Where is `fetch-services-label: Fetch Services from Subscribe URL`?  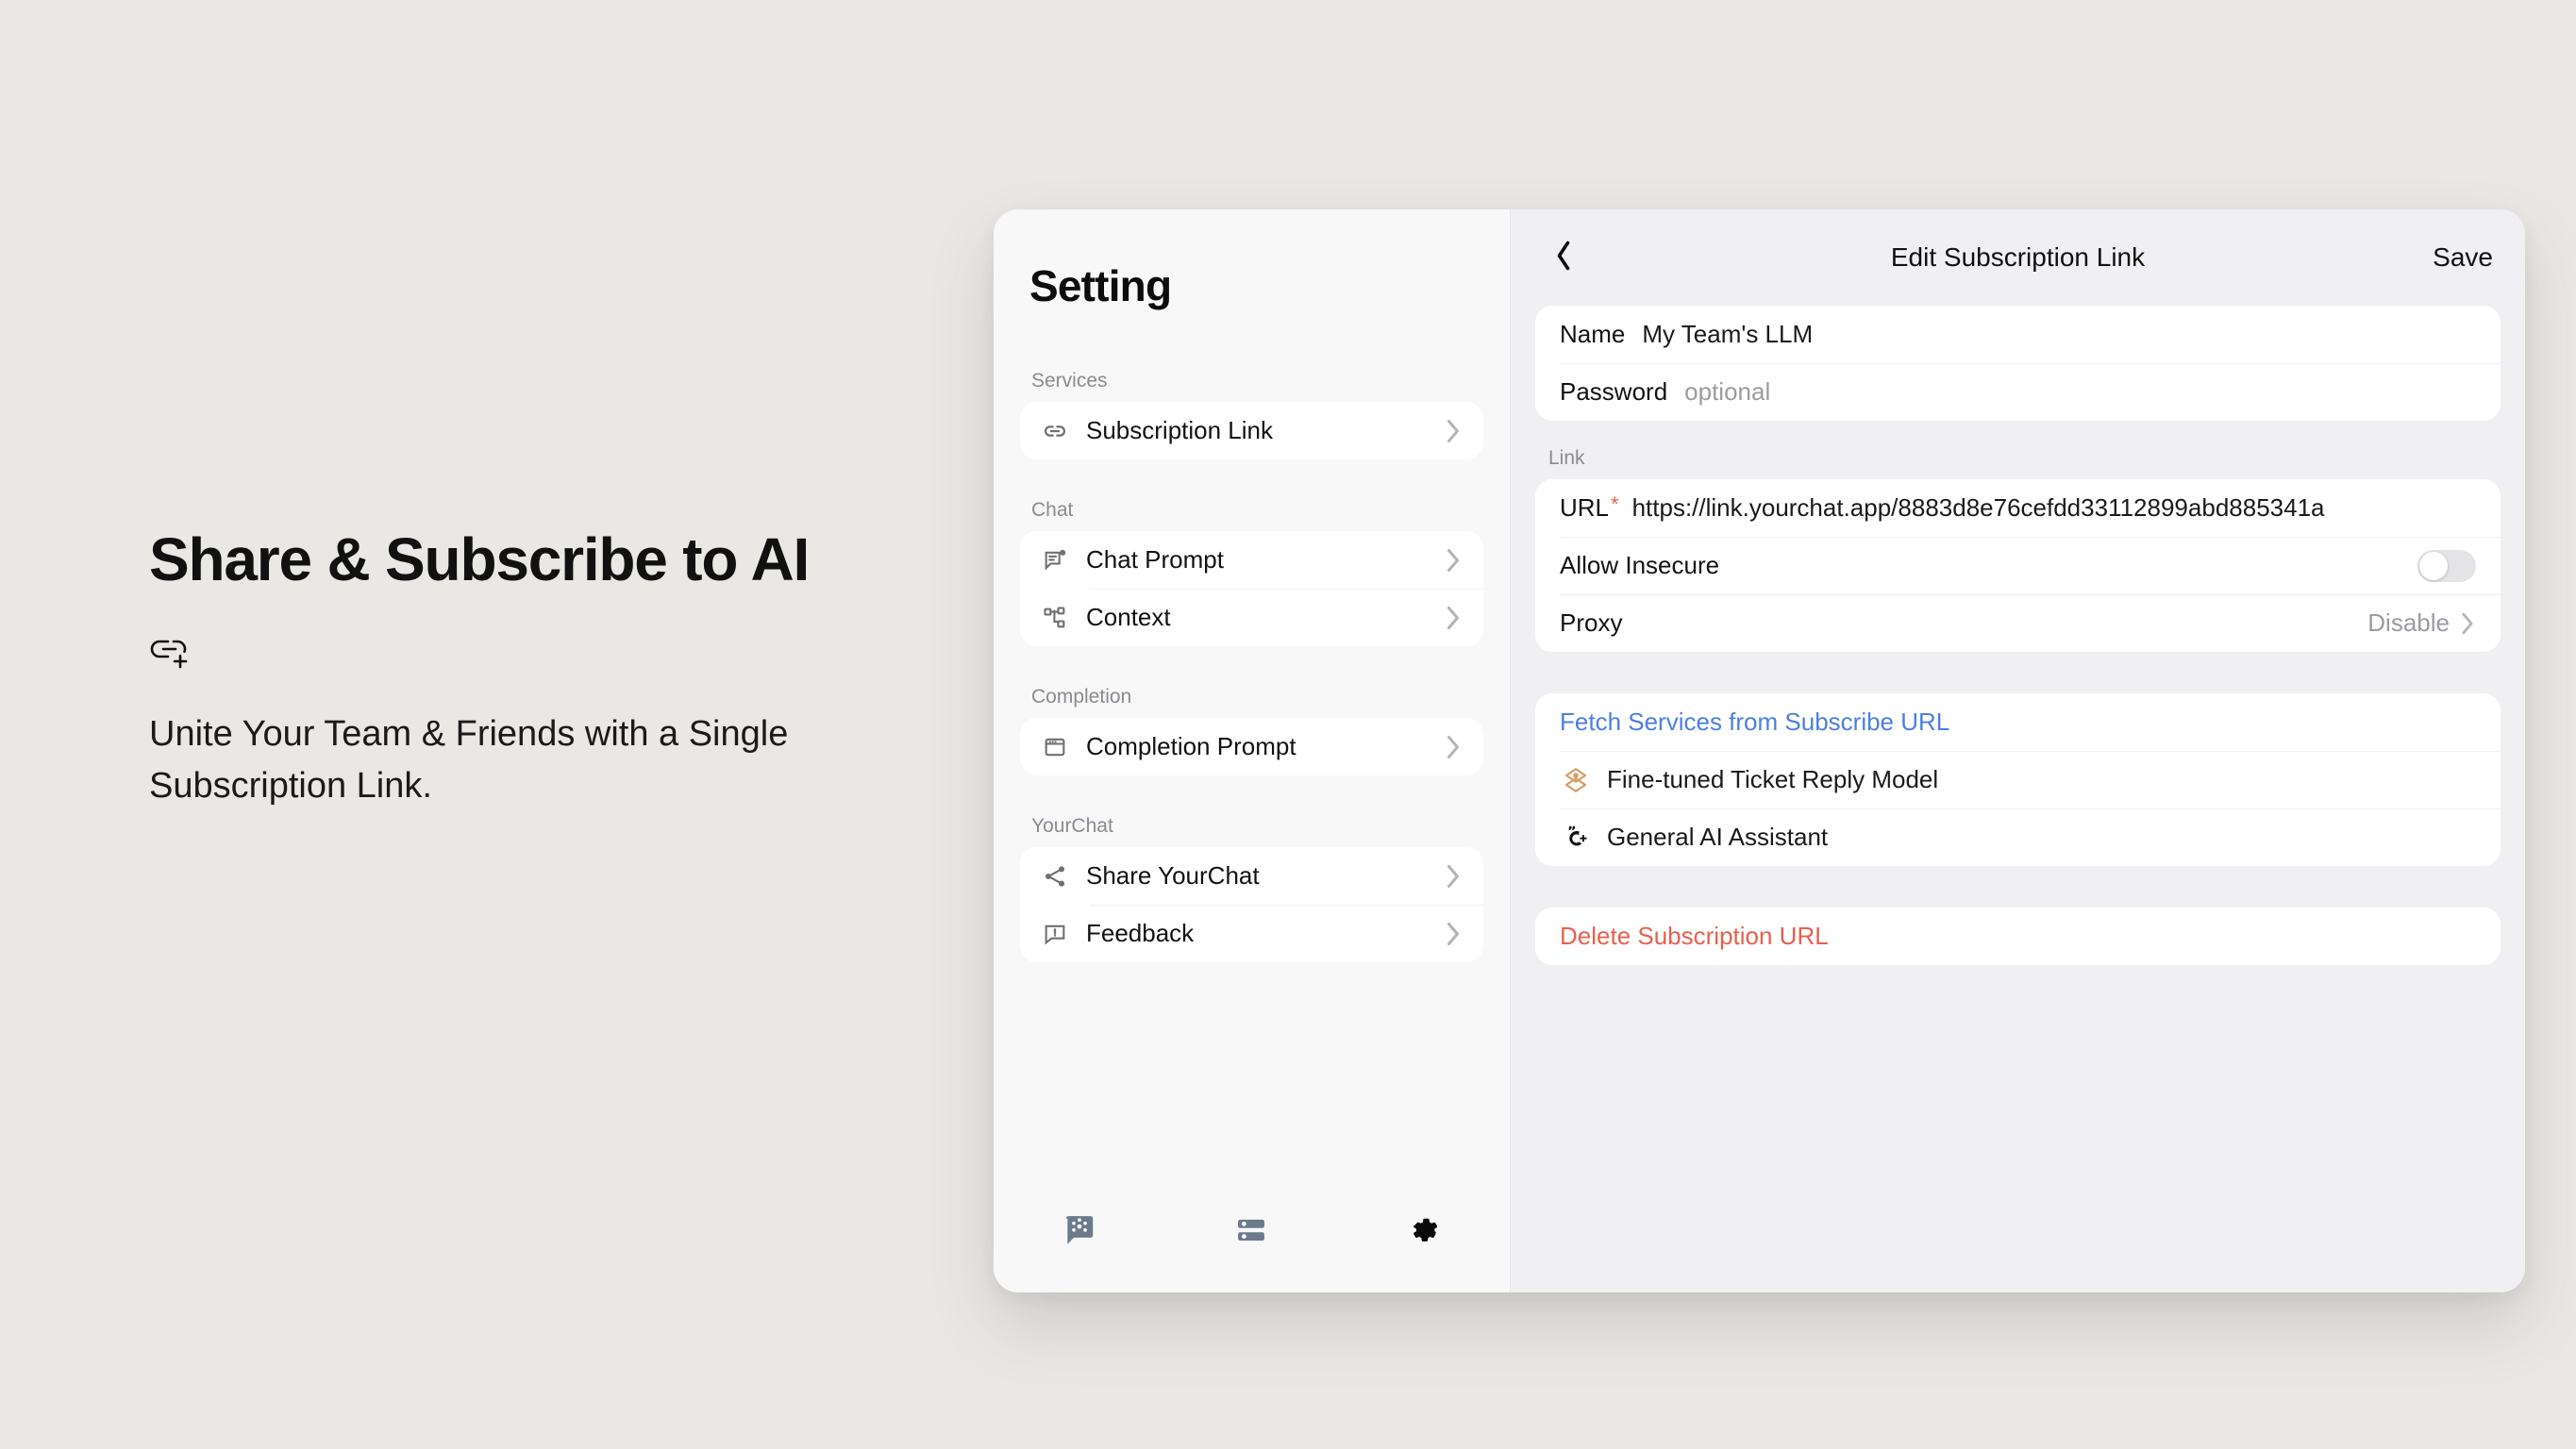 fetch-services-label: Fetch Services from Subscribe URL is located at coordinates (1755, 722).